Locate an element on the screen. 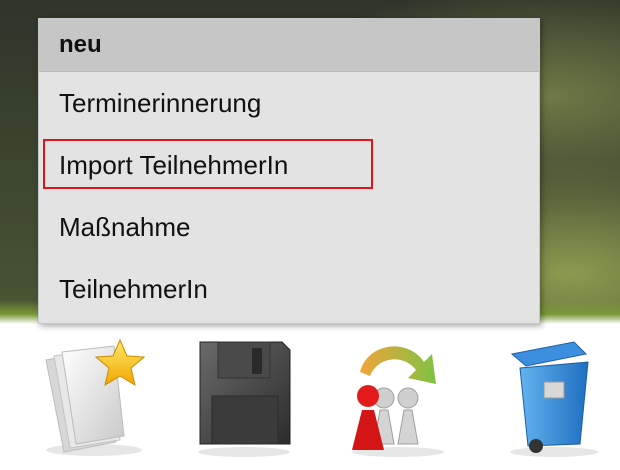 This screenshot has width=620, height=470. menu-item-label: Maßnahme is located at coordinates (125, 226).